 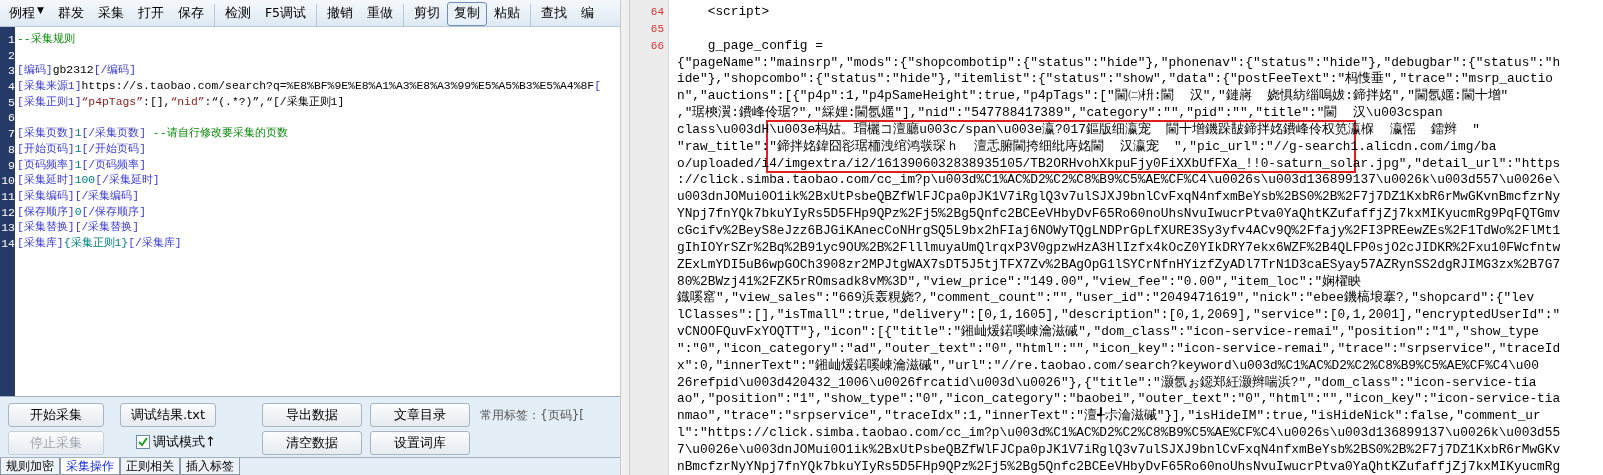 What do you see at coordinates (657, 45) in the screenshot?
I see `line-number: 66` at bounding box center [657, 45].